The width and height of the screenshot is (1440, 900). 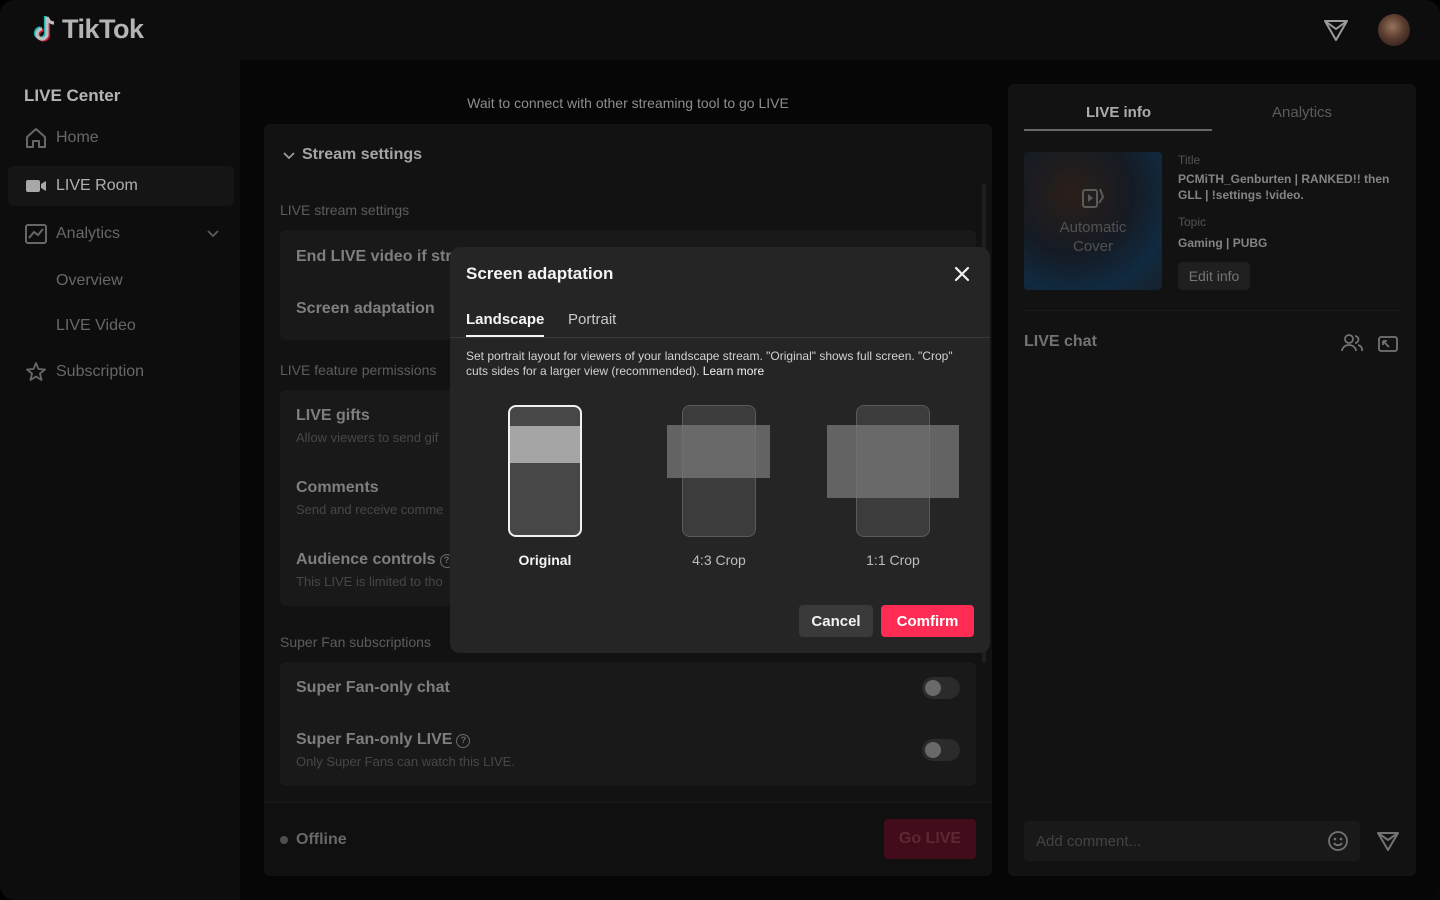 What do you see at coordinates (836, 621) in the screenshot?
I see `cancel-button: Cancel` at bounding box center [836, 621].